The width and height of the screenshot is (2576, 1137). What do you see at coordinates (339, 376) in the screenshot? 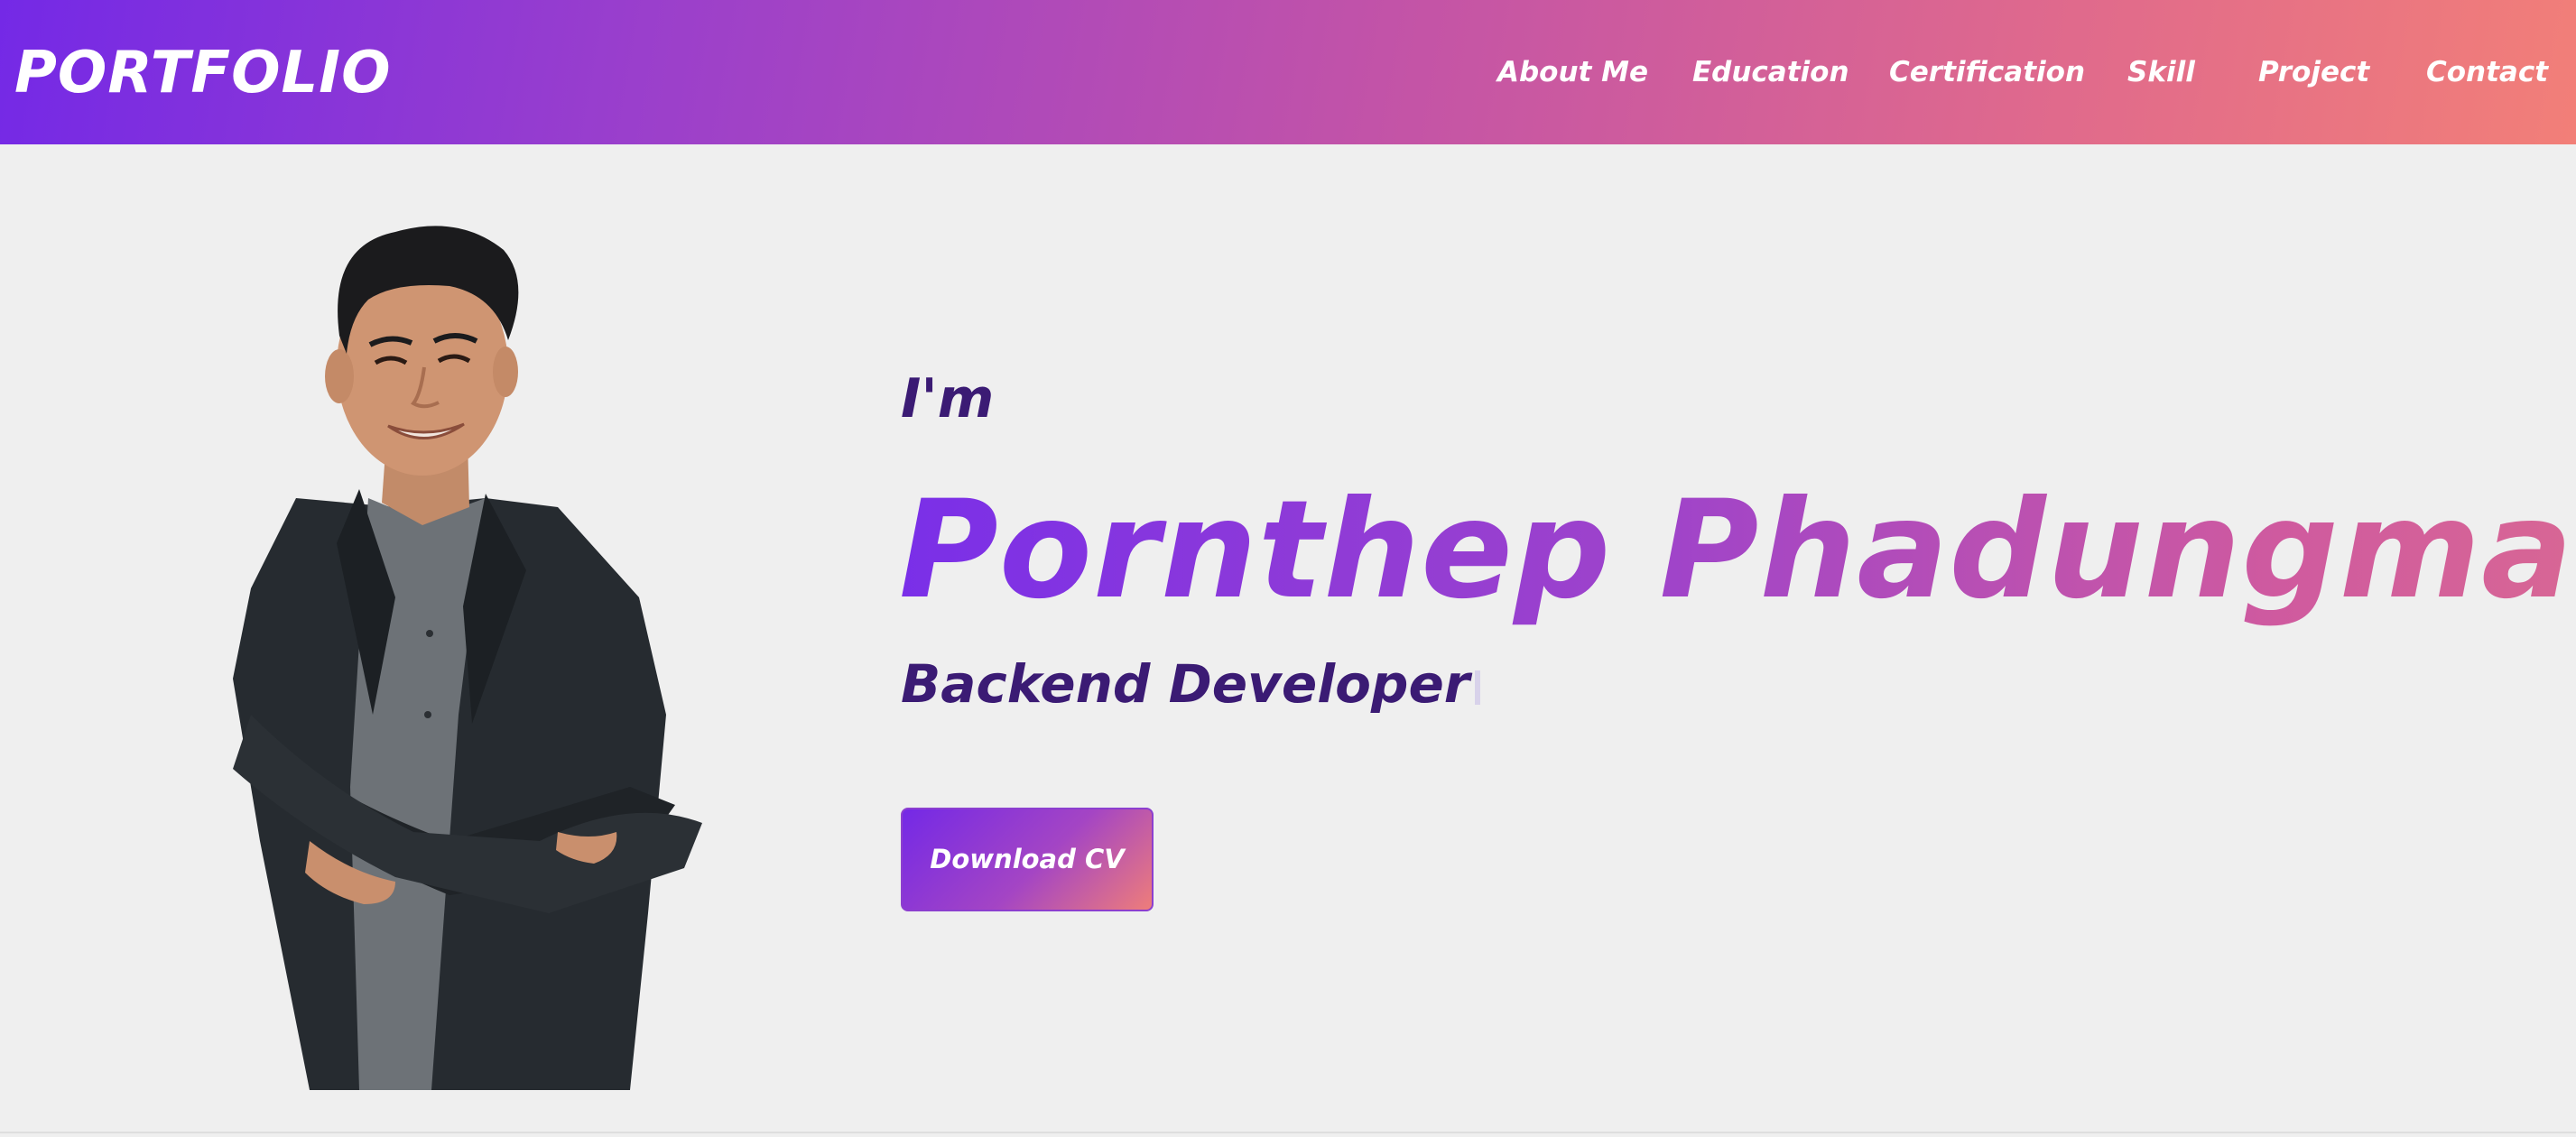
I see `ear-left` at bounding box center [339, 376].